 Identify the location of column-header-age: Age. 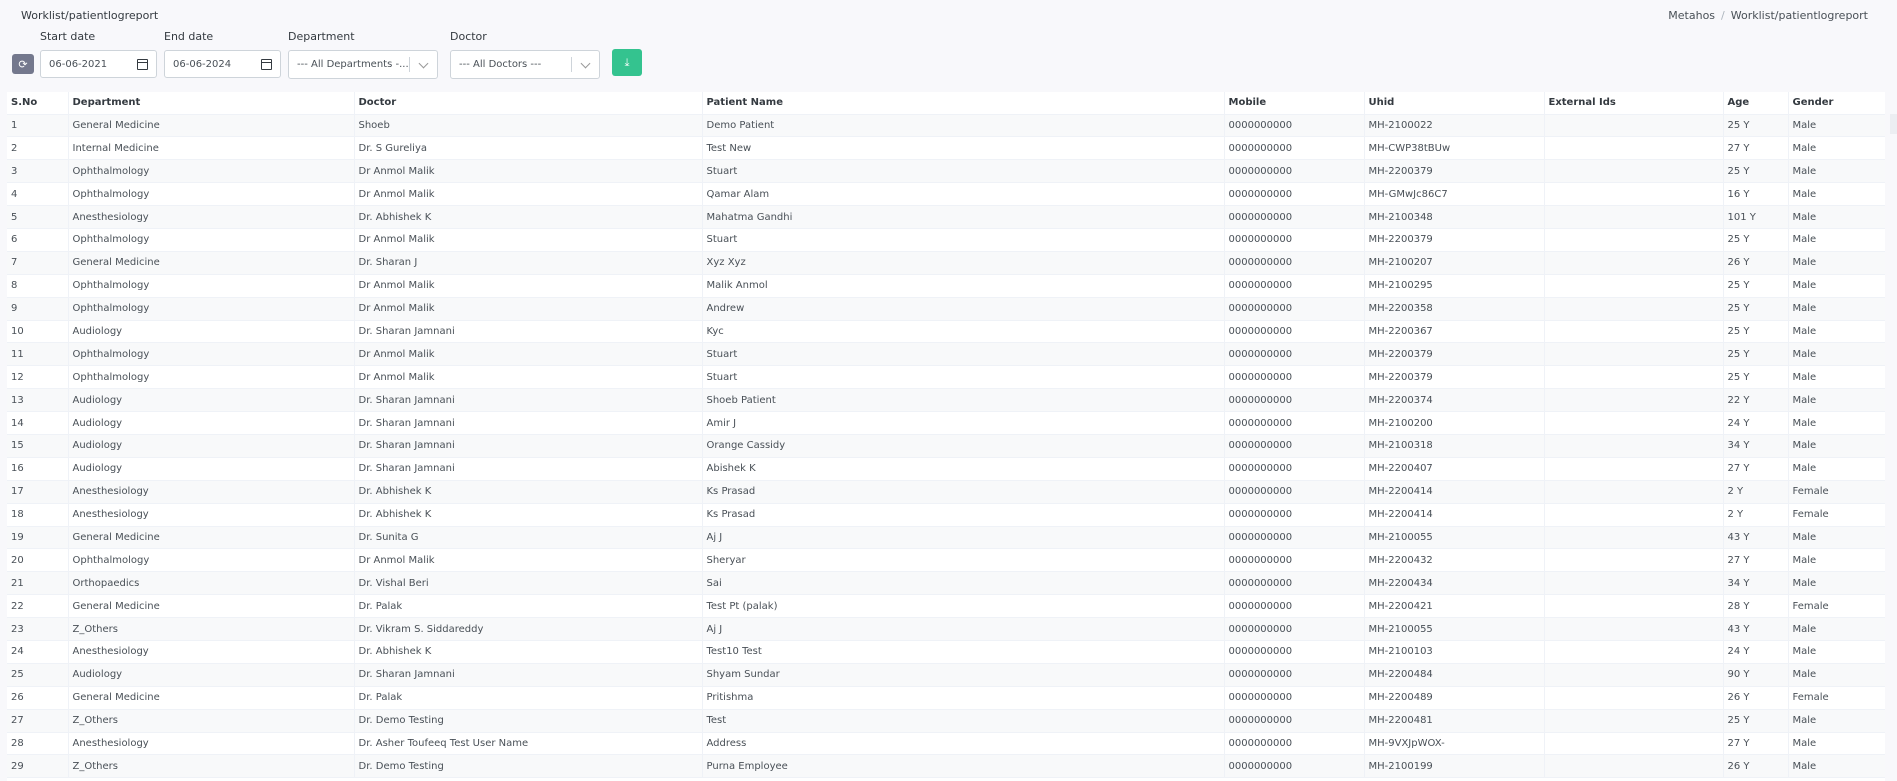
(1756, 103).